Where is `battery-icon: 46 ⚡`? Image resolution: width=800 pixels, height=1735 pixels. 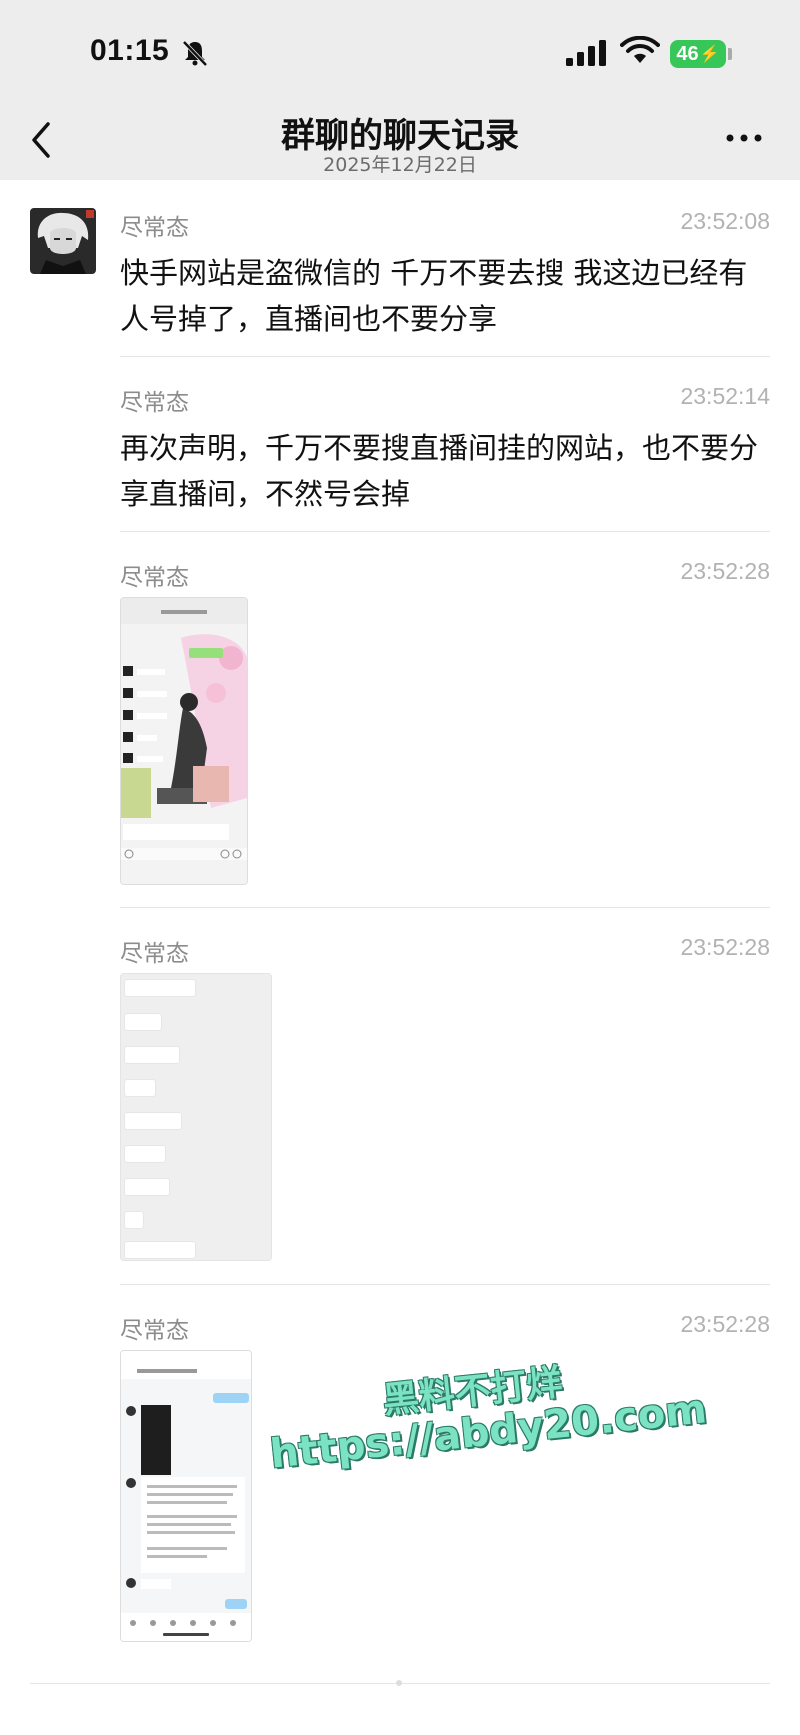 battery-icon: 46 ⚡ is located at coordinates (698, 54).